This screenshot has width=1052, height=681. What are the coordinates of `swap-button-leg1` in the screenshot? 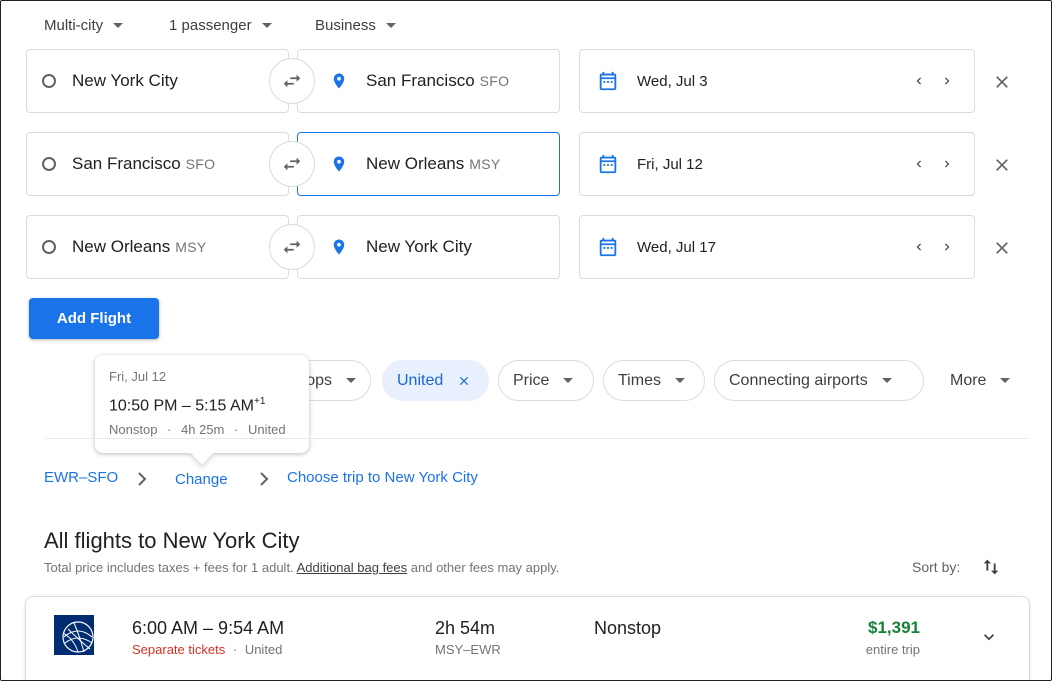 It's located at (292, 81).